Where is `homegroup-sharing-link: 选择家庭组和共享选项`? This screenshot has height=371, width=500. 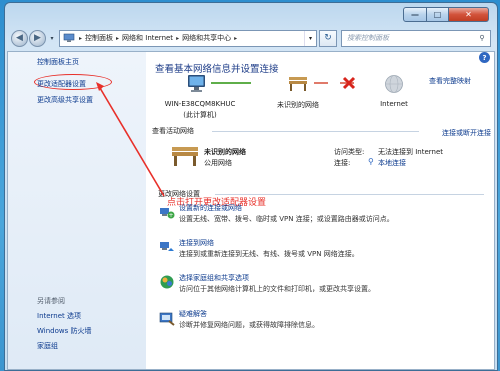 homegroup-sharing-link: 选择家庭组和共享选项 is located at coordinates (214, 278).